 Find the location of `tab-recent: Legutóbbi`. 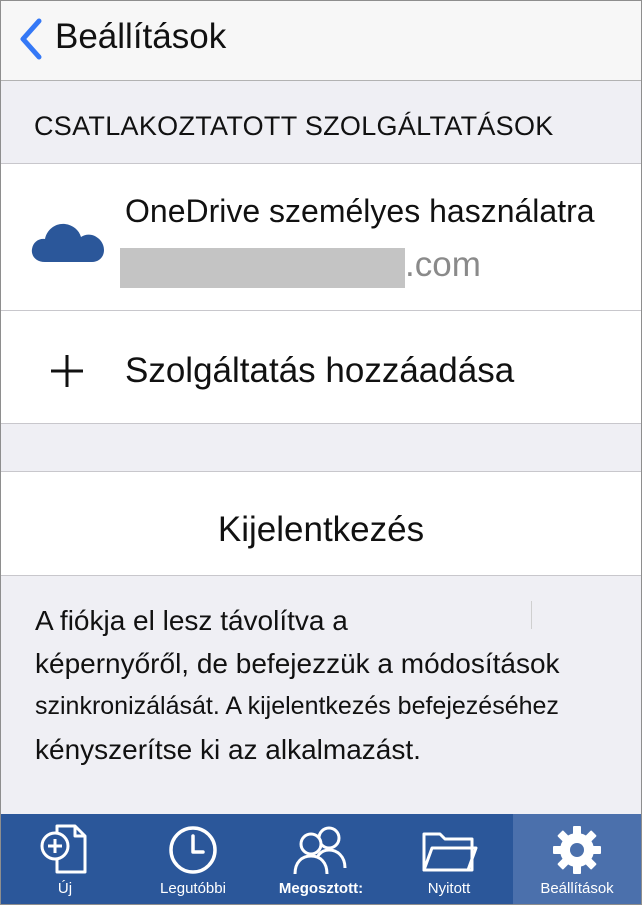

tab-recent: Legutóbbi is located at coordinates (193, 859).